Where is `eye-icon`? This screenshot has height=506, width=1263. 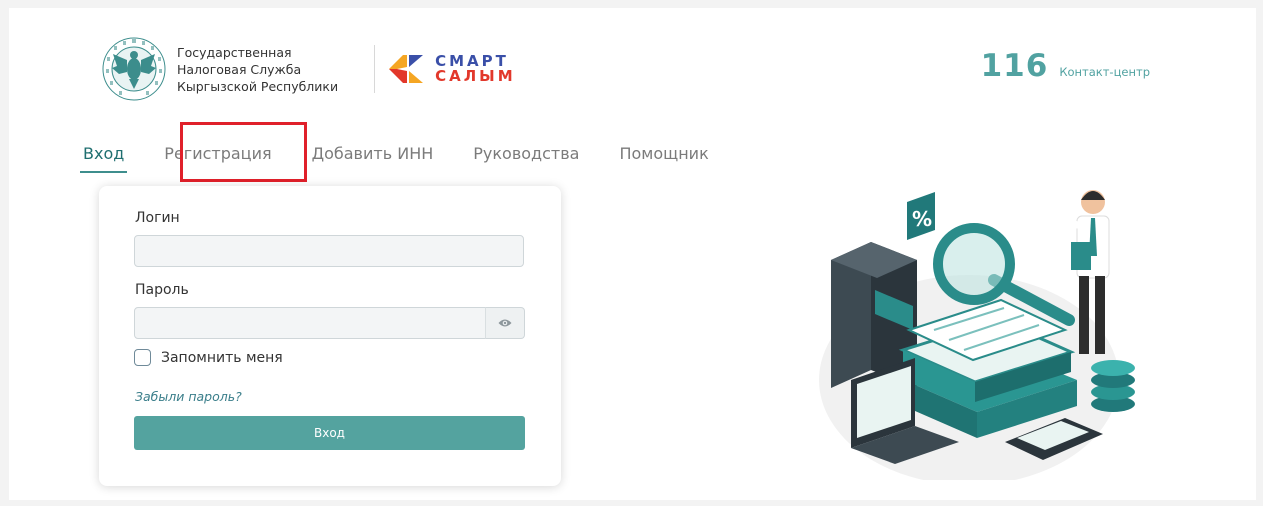 eye-icon is located at coordinates (505, 323).